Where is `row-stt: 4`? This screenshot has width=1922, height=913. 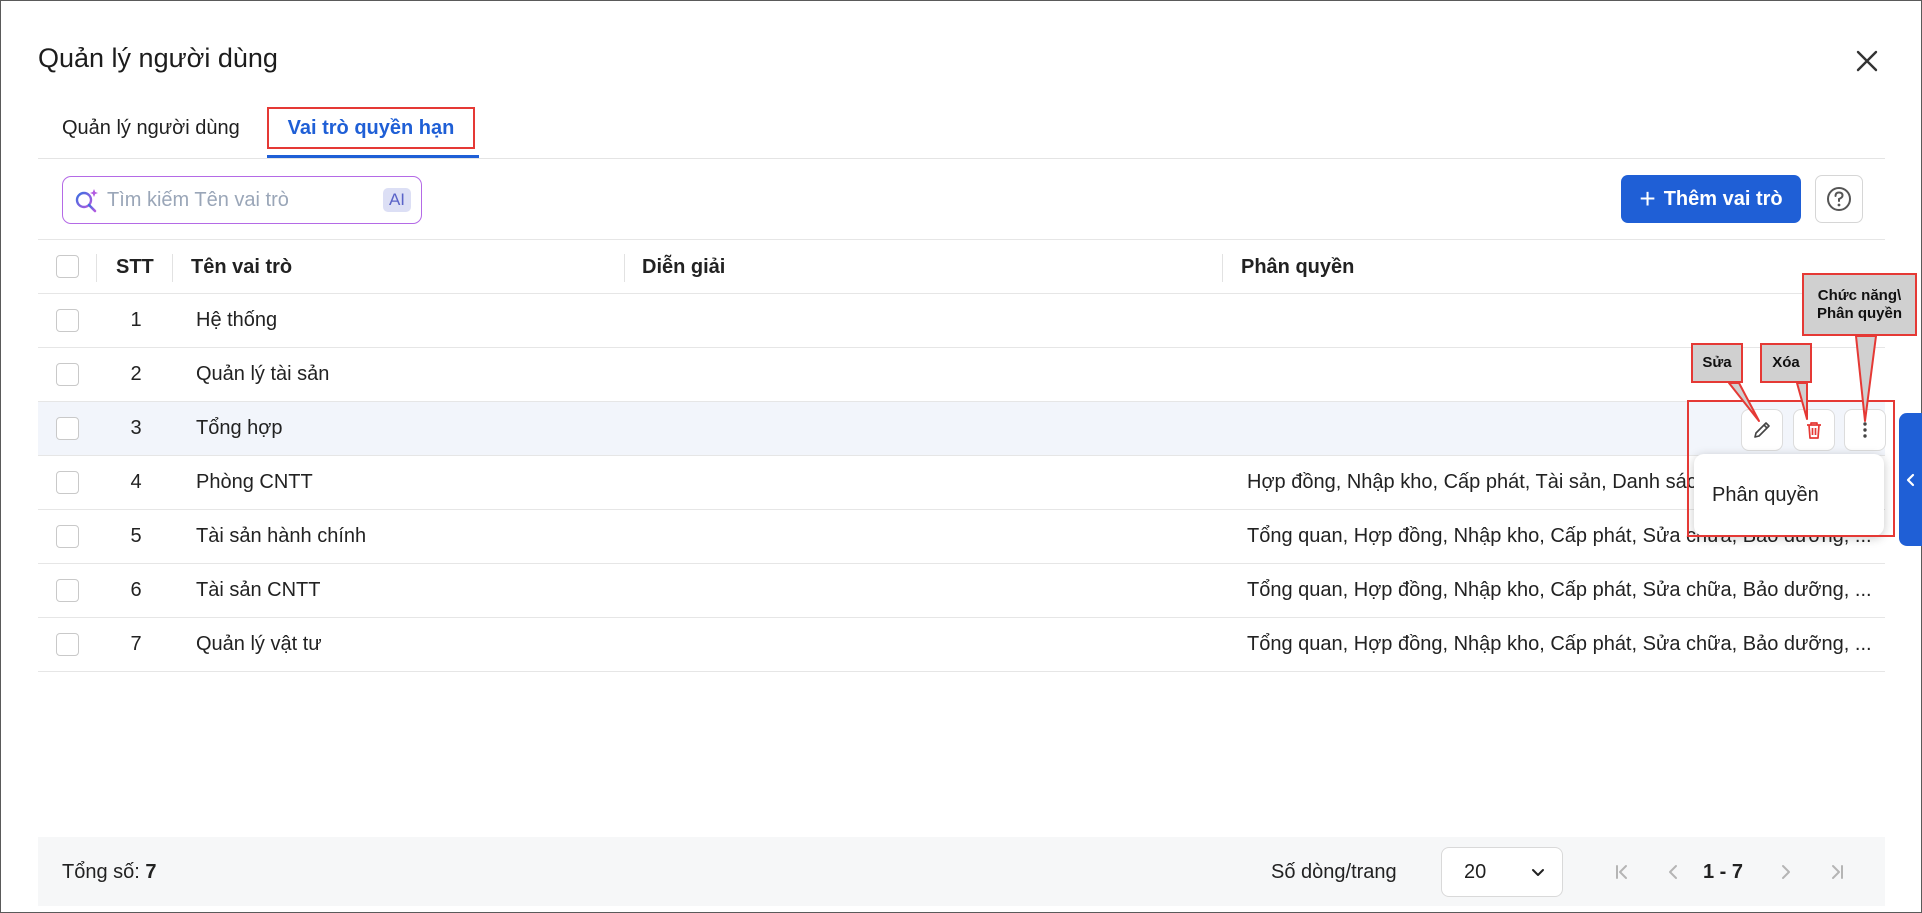
row-stt: 4 is located at coordinates (136, 482).